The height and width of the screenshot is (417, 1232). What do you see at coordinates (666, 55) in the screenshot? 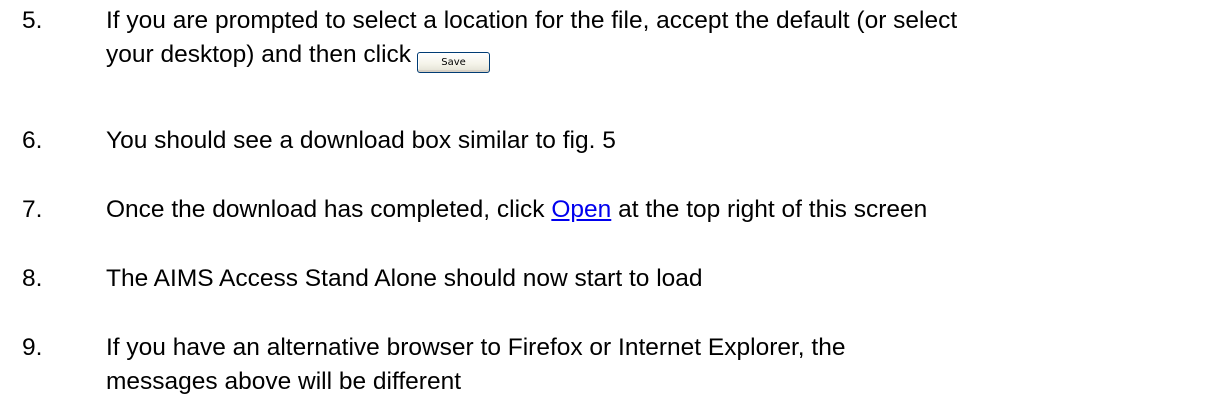
I see `step-text-line-2: your desktop) and then click Save` at bounding box center [666, 55].